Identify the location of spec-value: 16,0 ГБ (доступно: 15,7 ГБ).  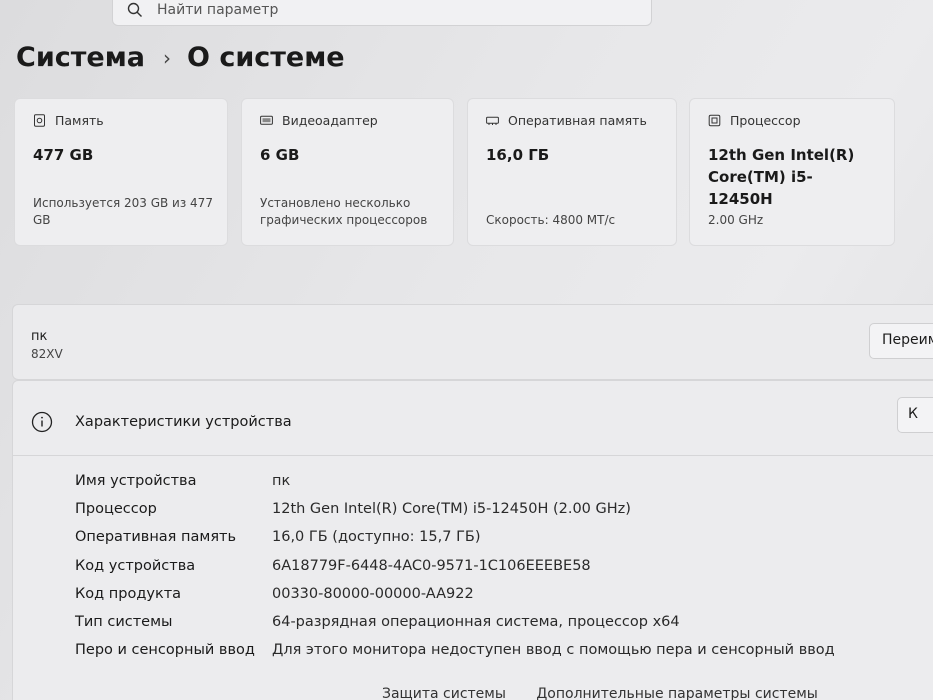
(376, 537).